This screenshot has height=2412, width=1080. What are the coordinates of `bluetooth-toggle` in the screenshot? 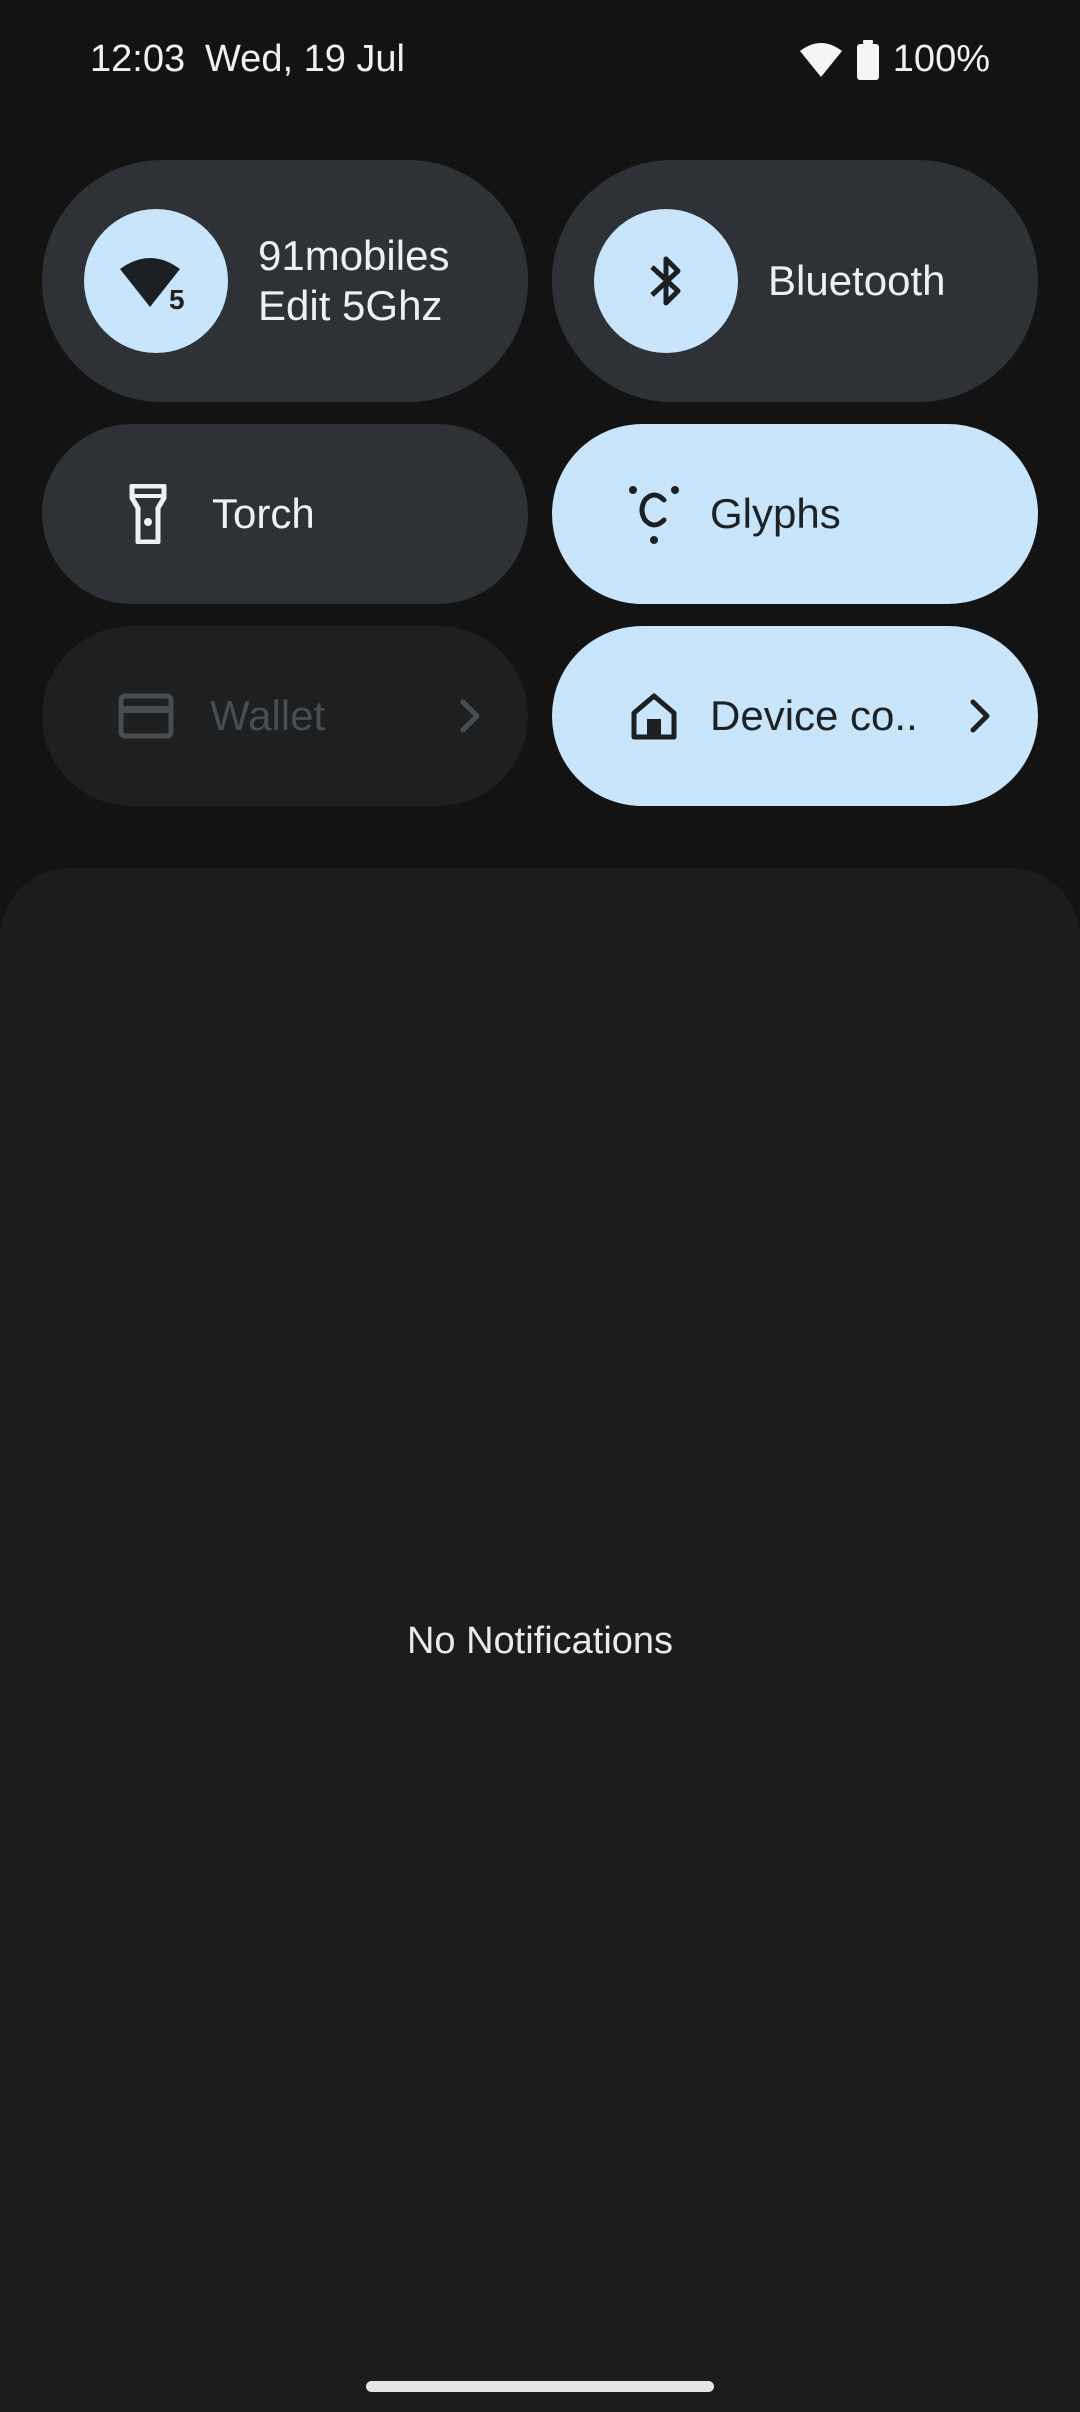 It's located at (666, 281).